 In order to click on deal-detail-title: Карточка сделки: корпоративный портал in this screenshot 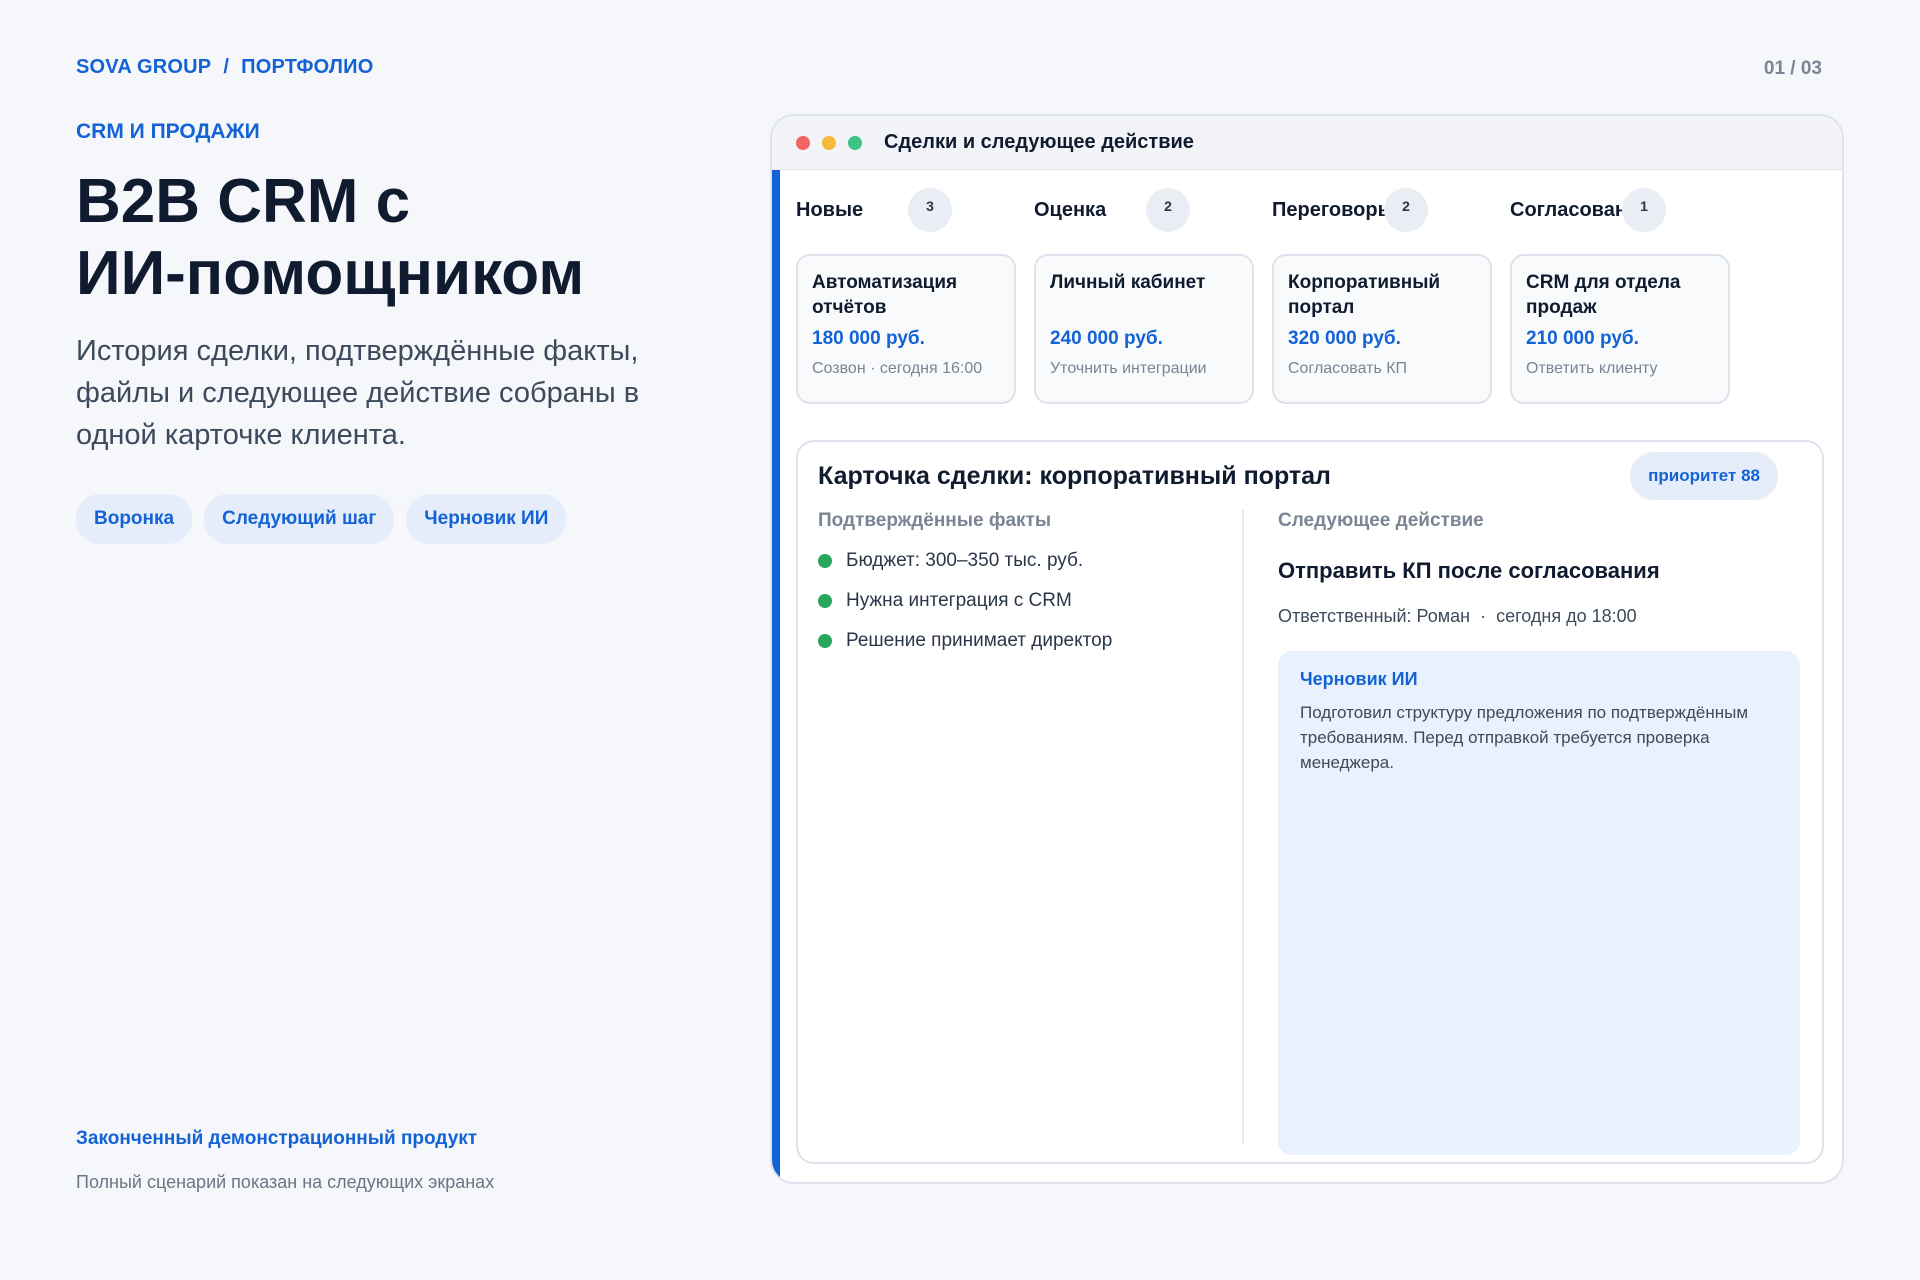, I will do `click(1074, 476)`.